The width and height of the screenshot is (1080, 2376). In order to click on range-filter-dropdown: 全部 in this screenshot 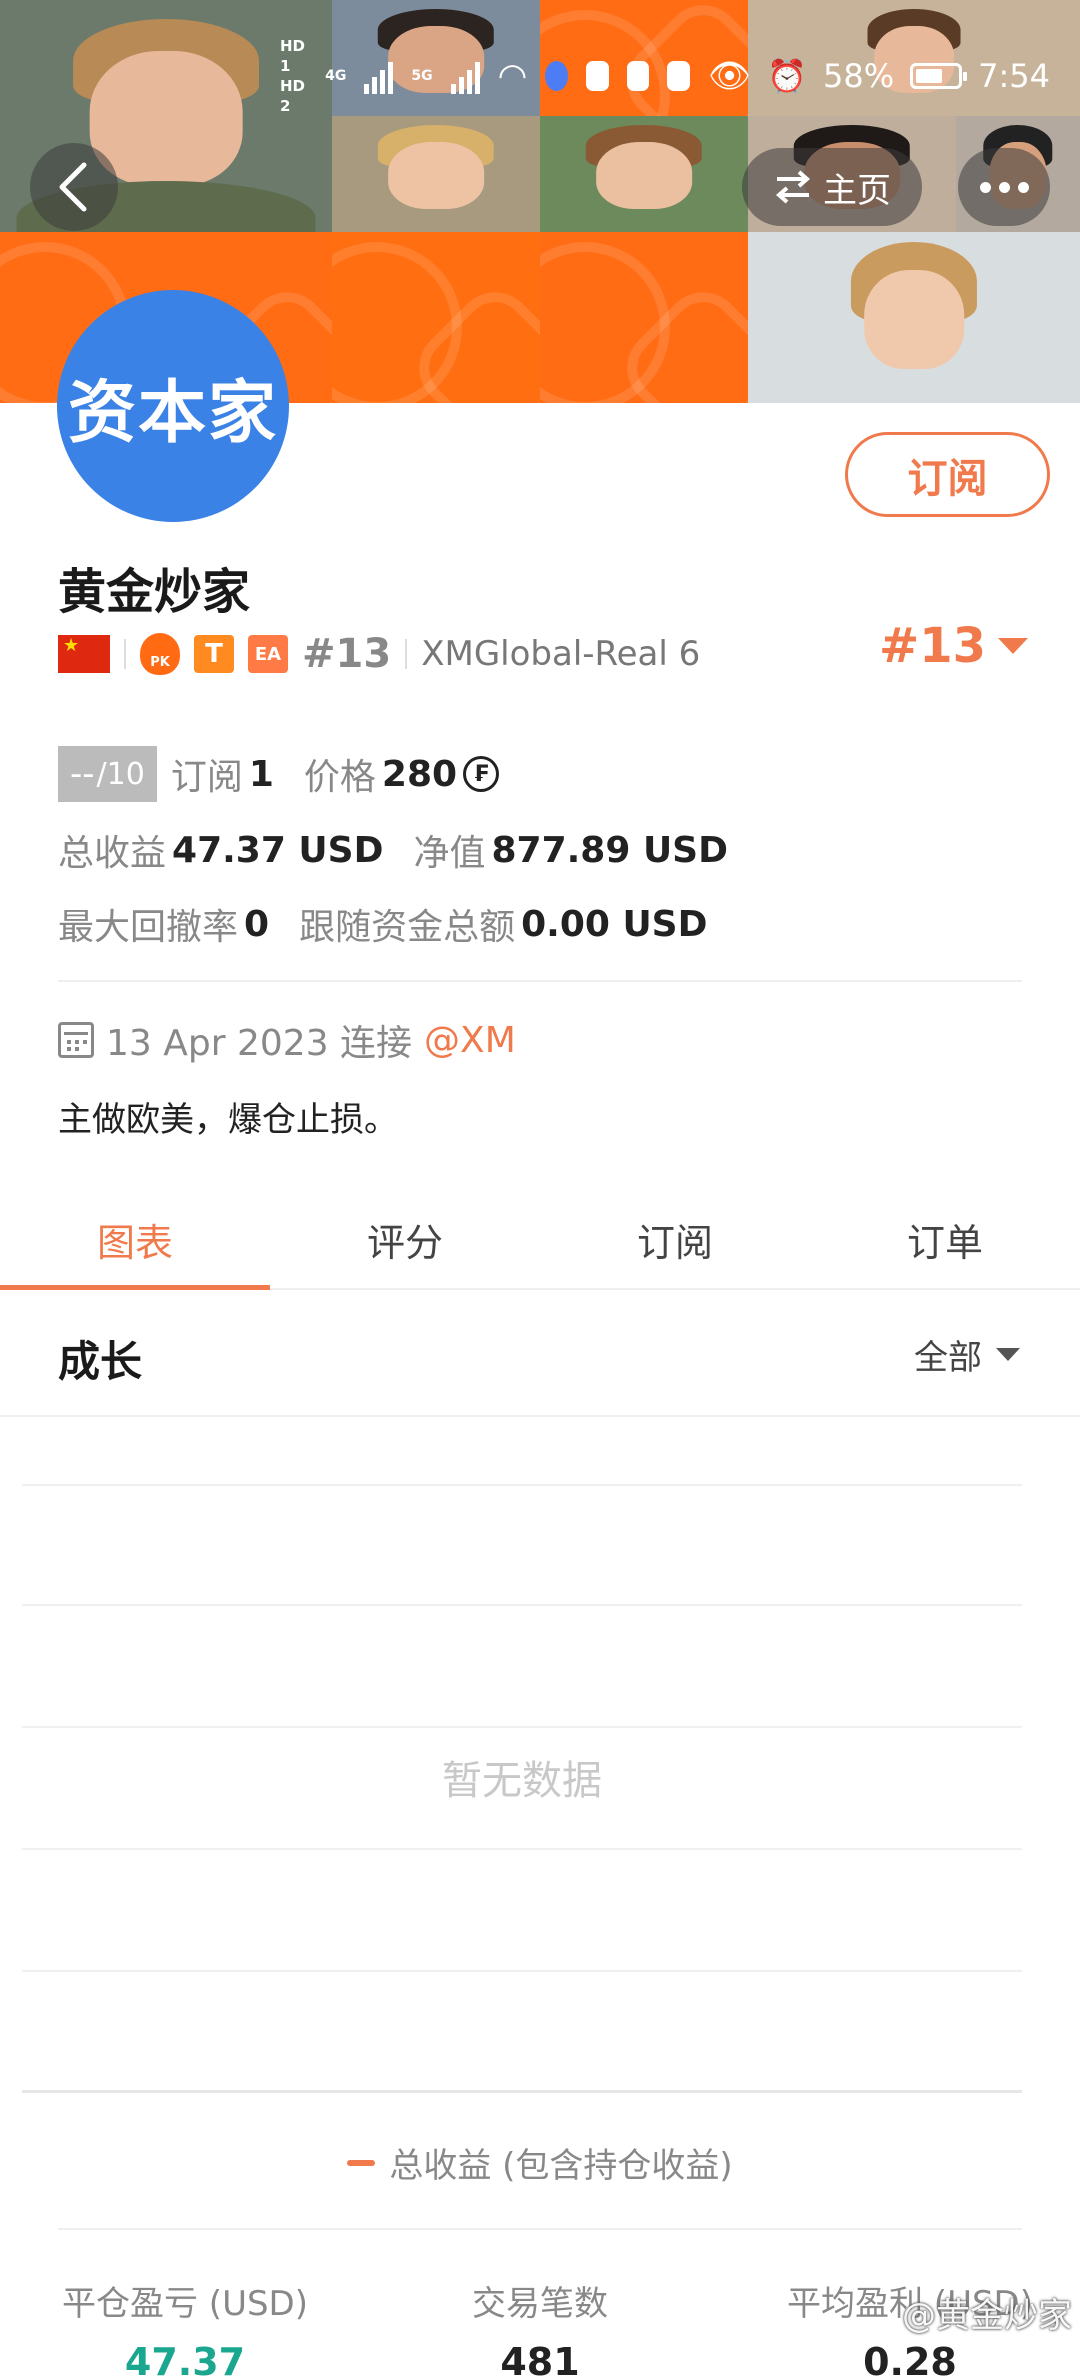, I will do `click(967, 1354)`.